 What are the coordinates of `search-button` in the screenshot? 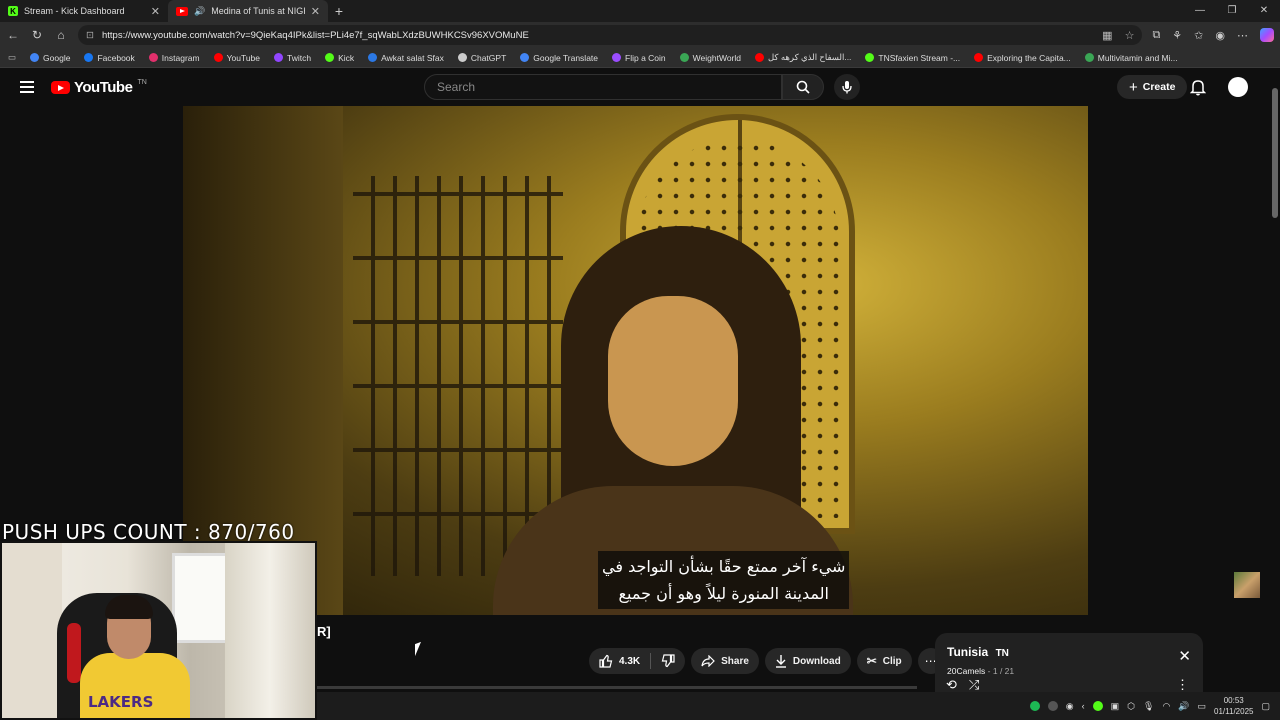 It's located at (803, 87).